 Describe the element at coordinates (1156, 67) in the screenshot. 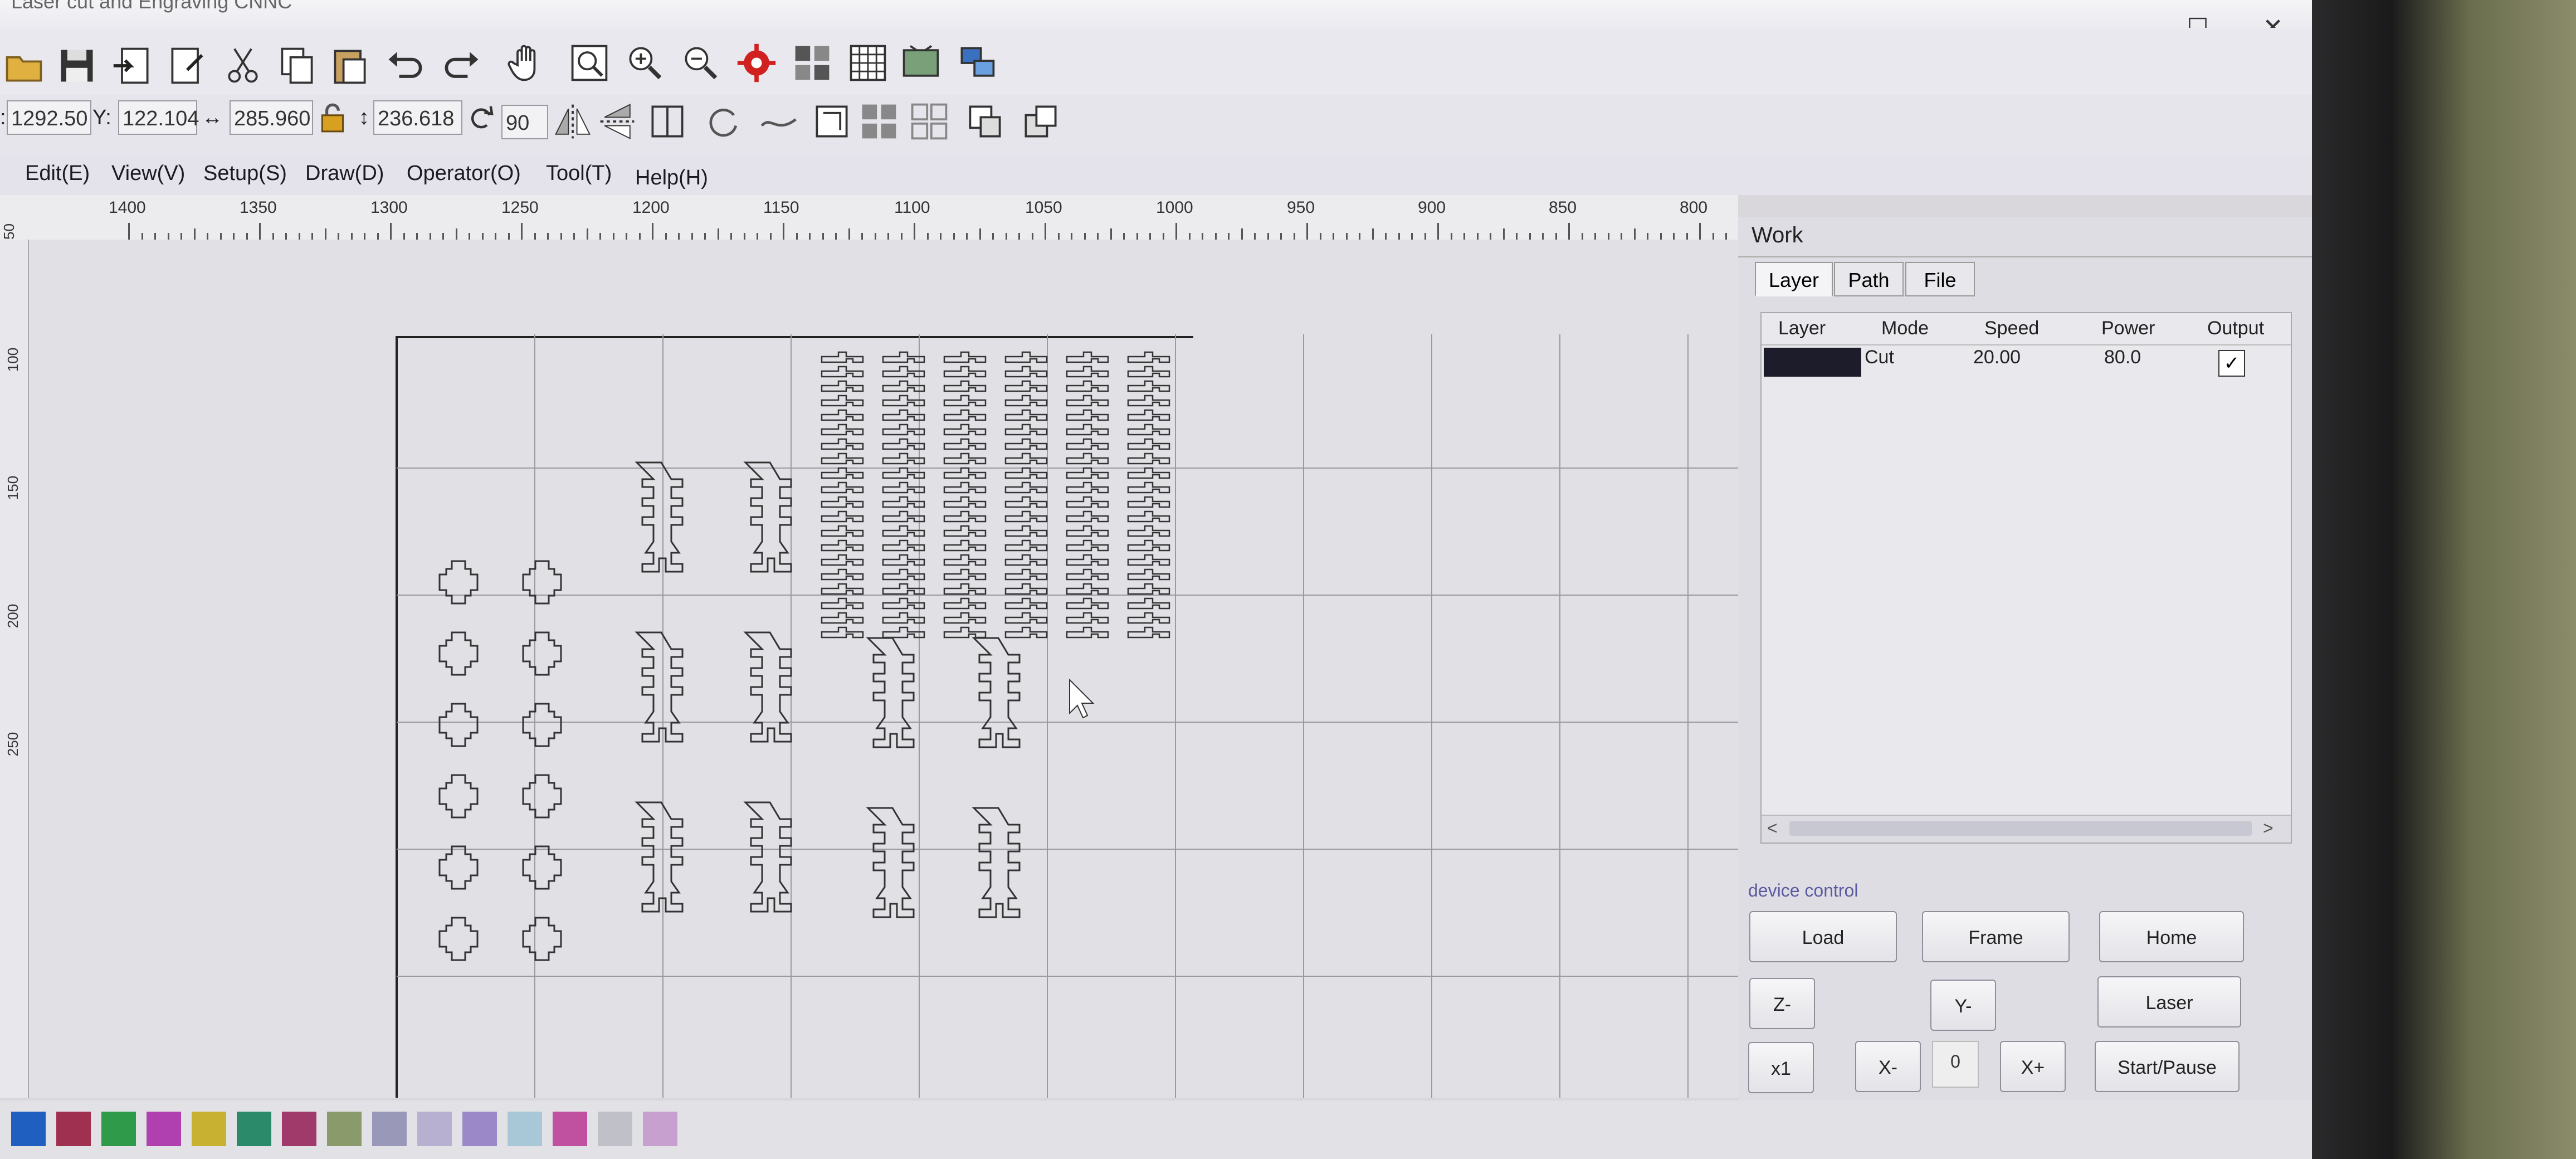

I see `main-toolbar` at that location.